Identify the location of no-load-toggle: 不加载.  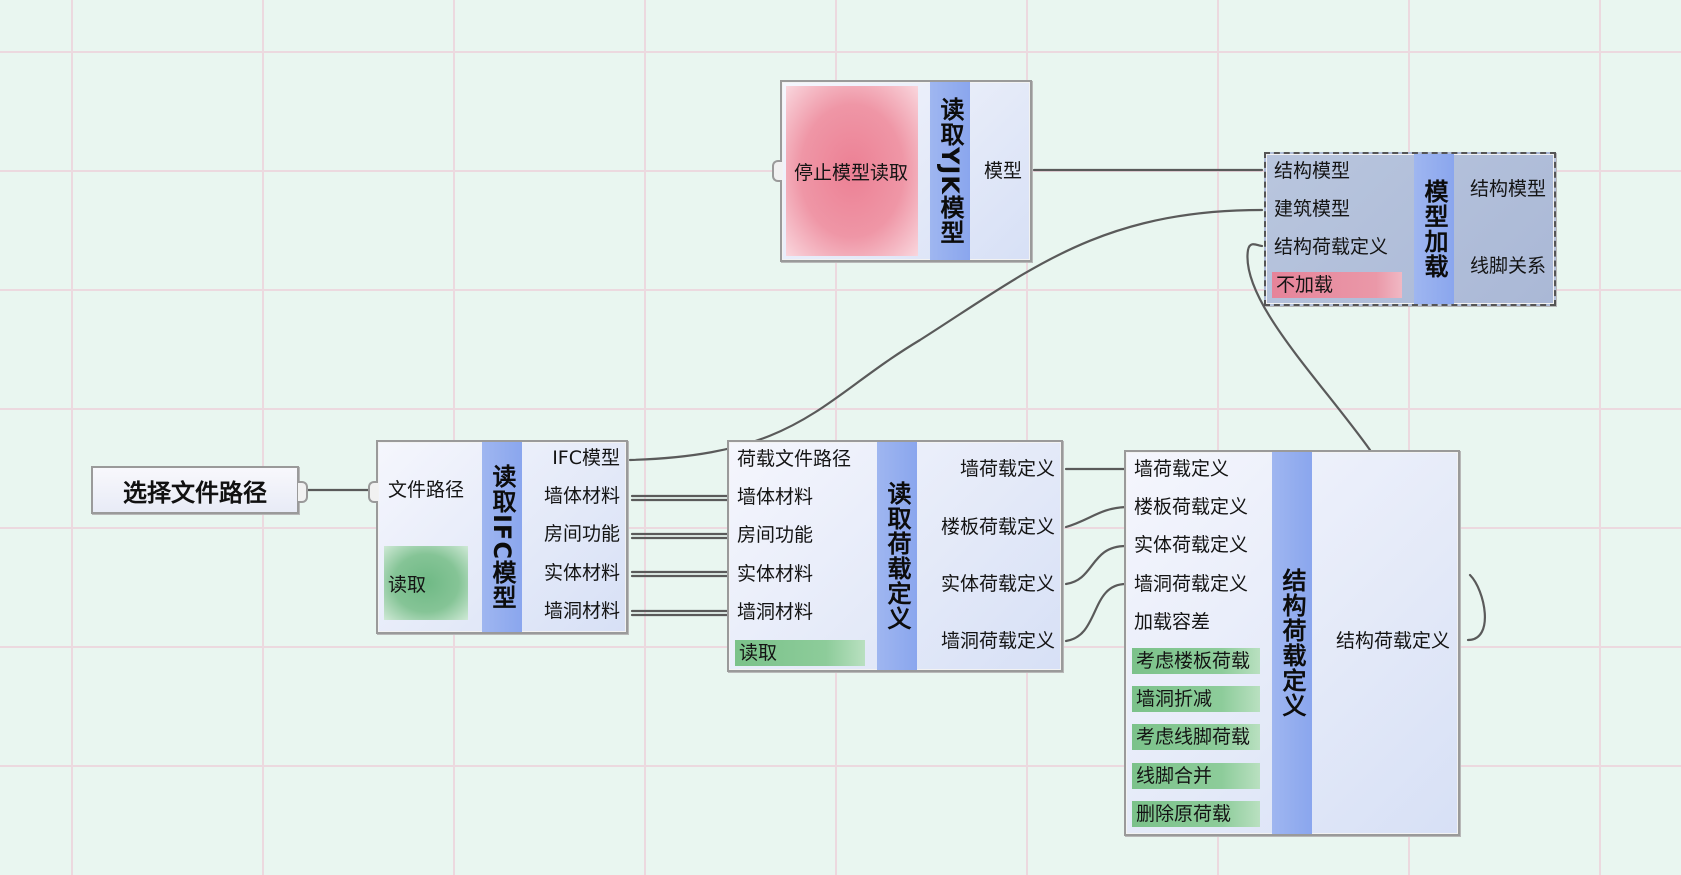
(1337, 285).